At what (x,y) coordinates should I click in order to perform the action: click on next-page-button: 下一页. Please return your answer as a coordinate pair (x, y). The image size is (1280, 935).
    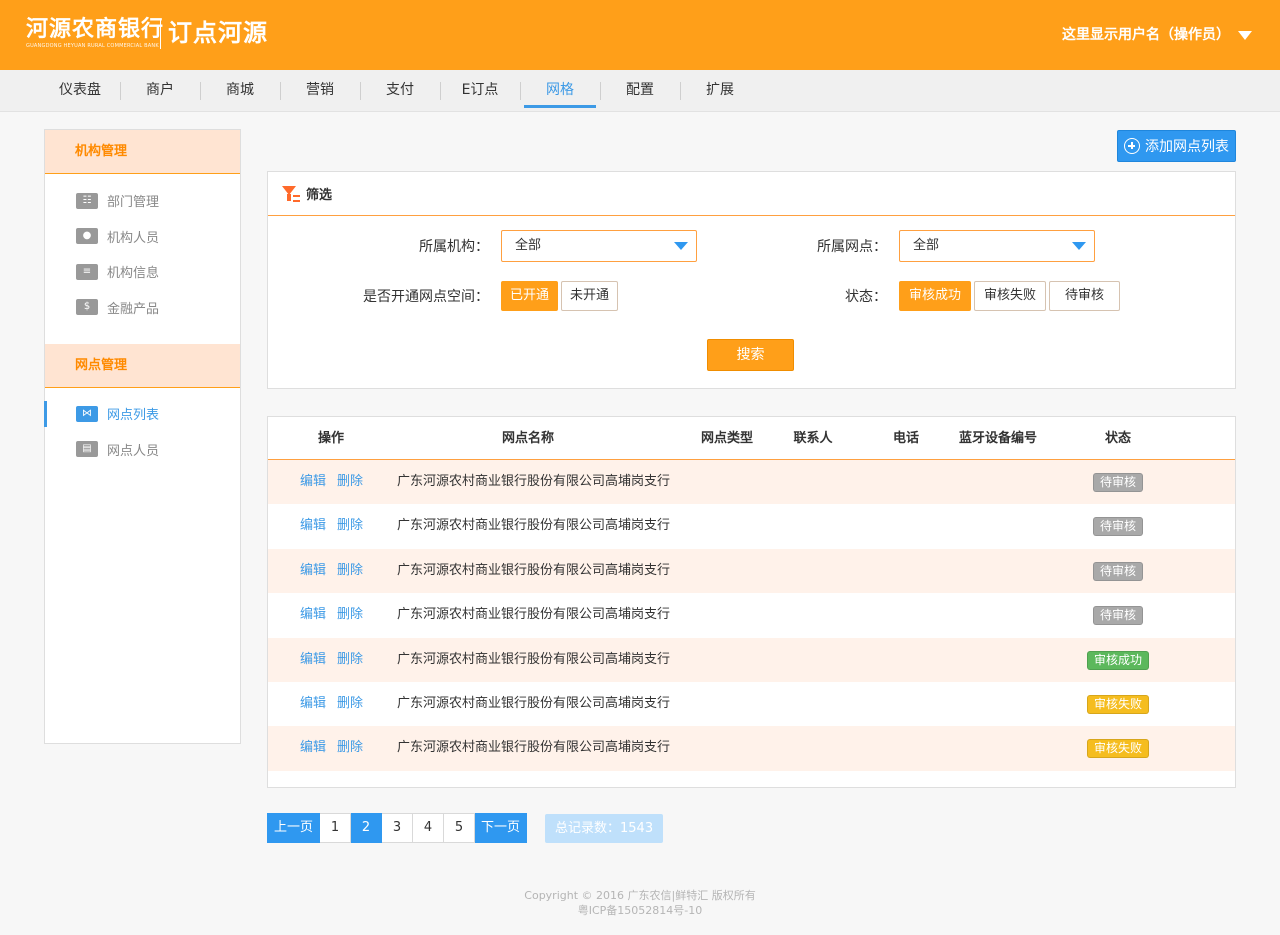
    Looking at the image, I should click on (501, 828).